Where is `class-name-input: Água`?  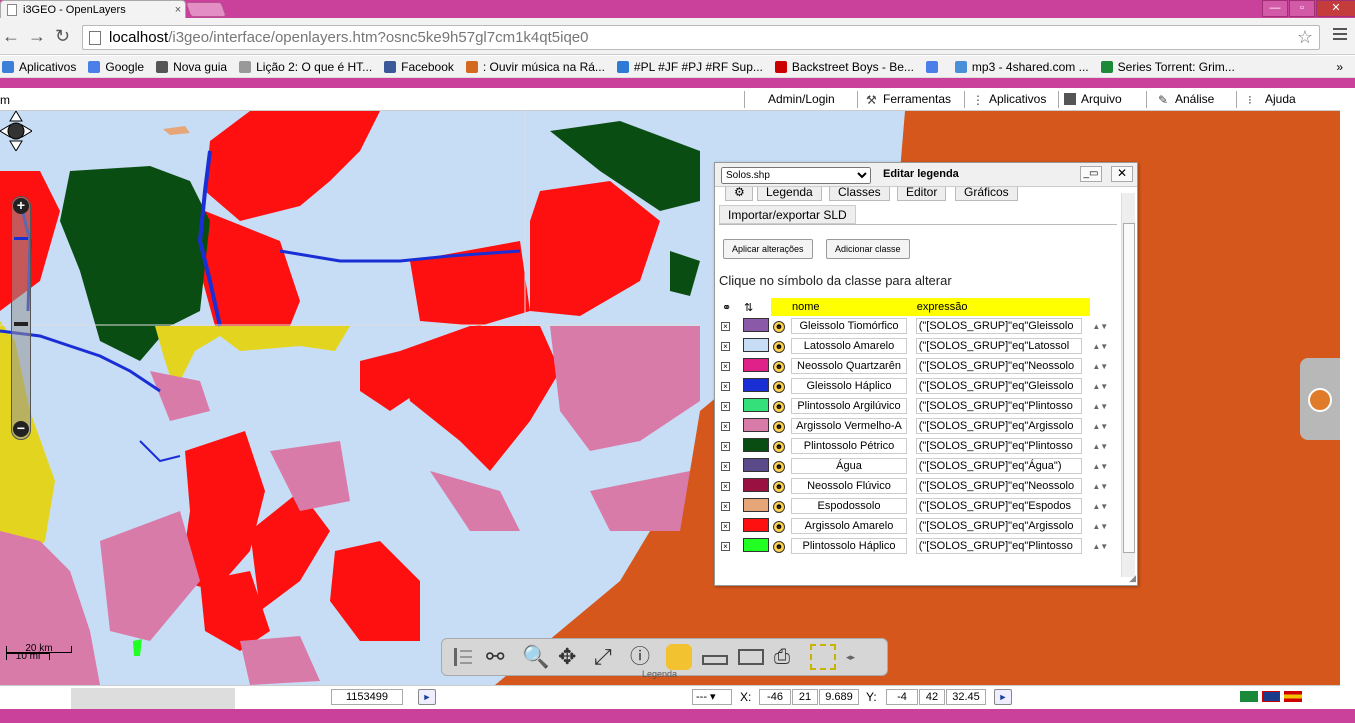
class-name-input: Água is located at coordinates (849, 466).